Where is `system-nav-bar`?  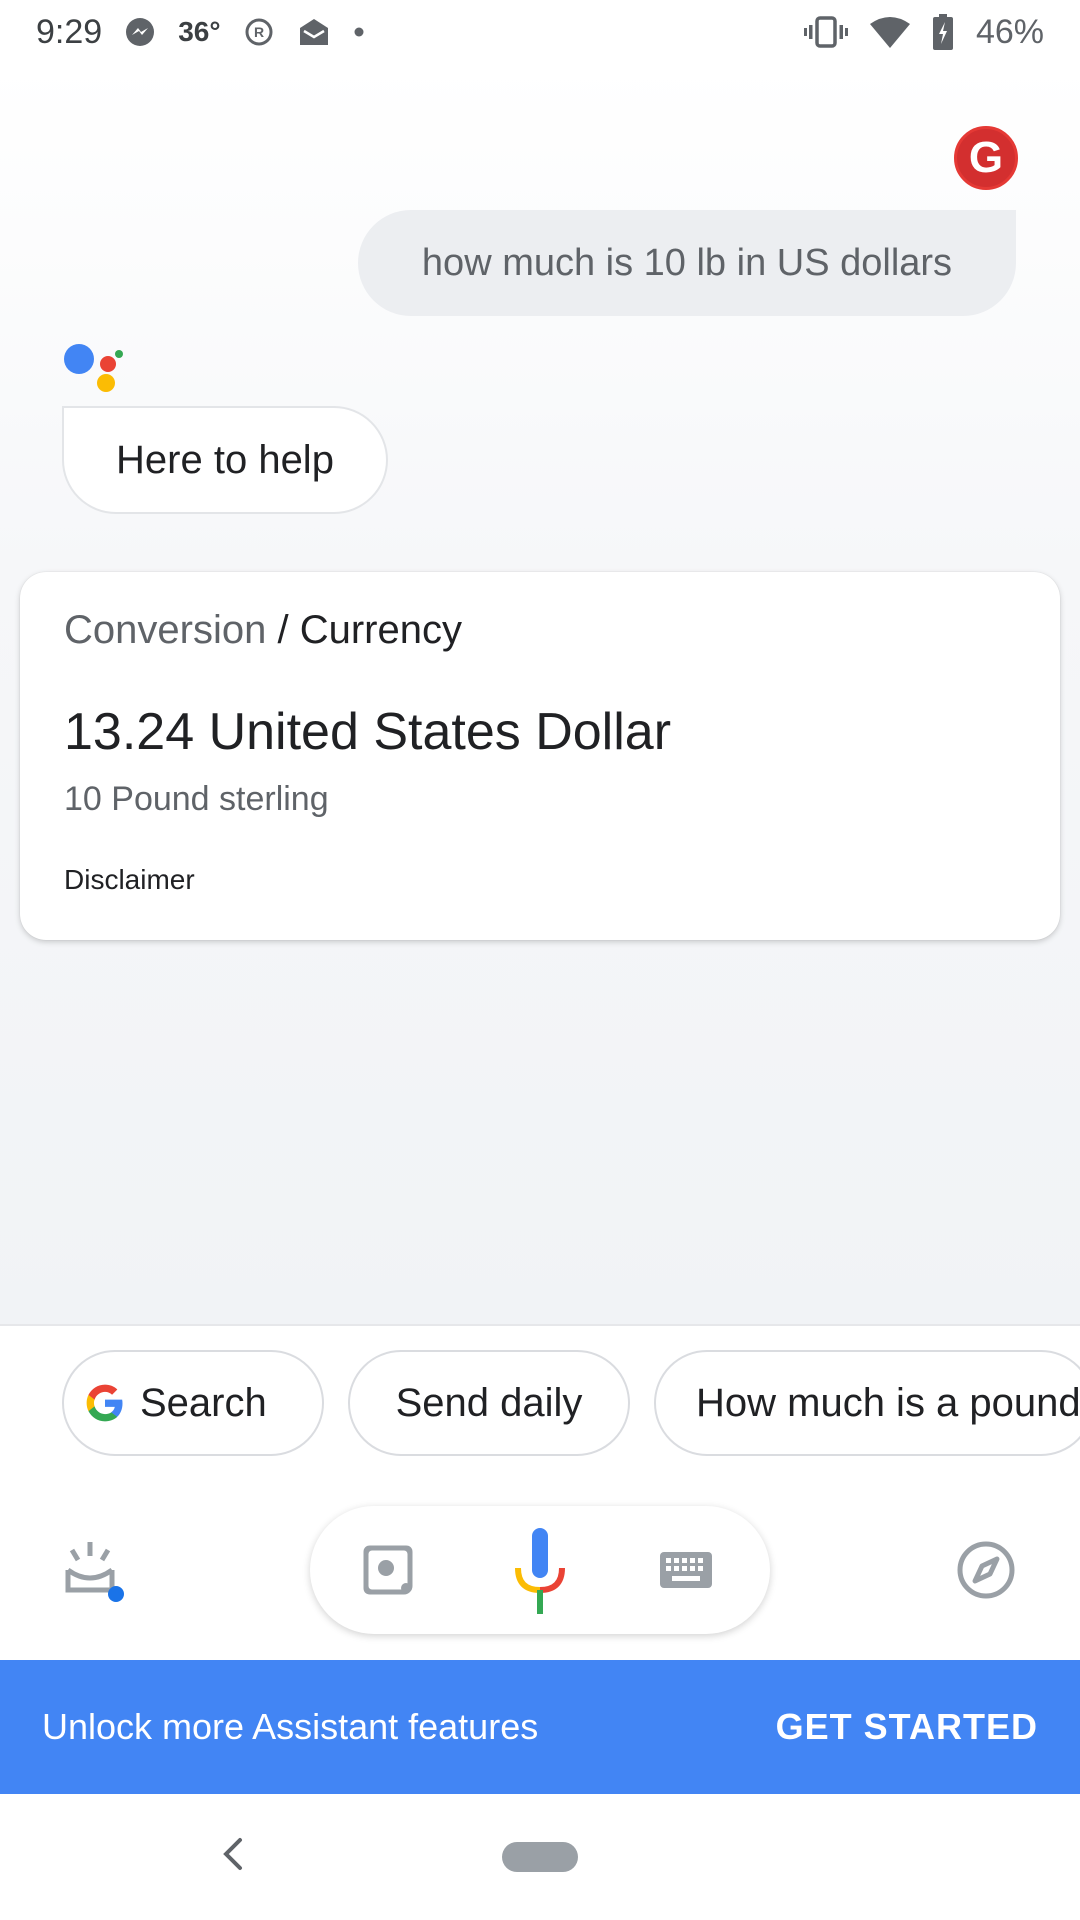 system-nav-bar is located at coordinates (540, 1857).